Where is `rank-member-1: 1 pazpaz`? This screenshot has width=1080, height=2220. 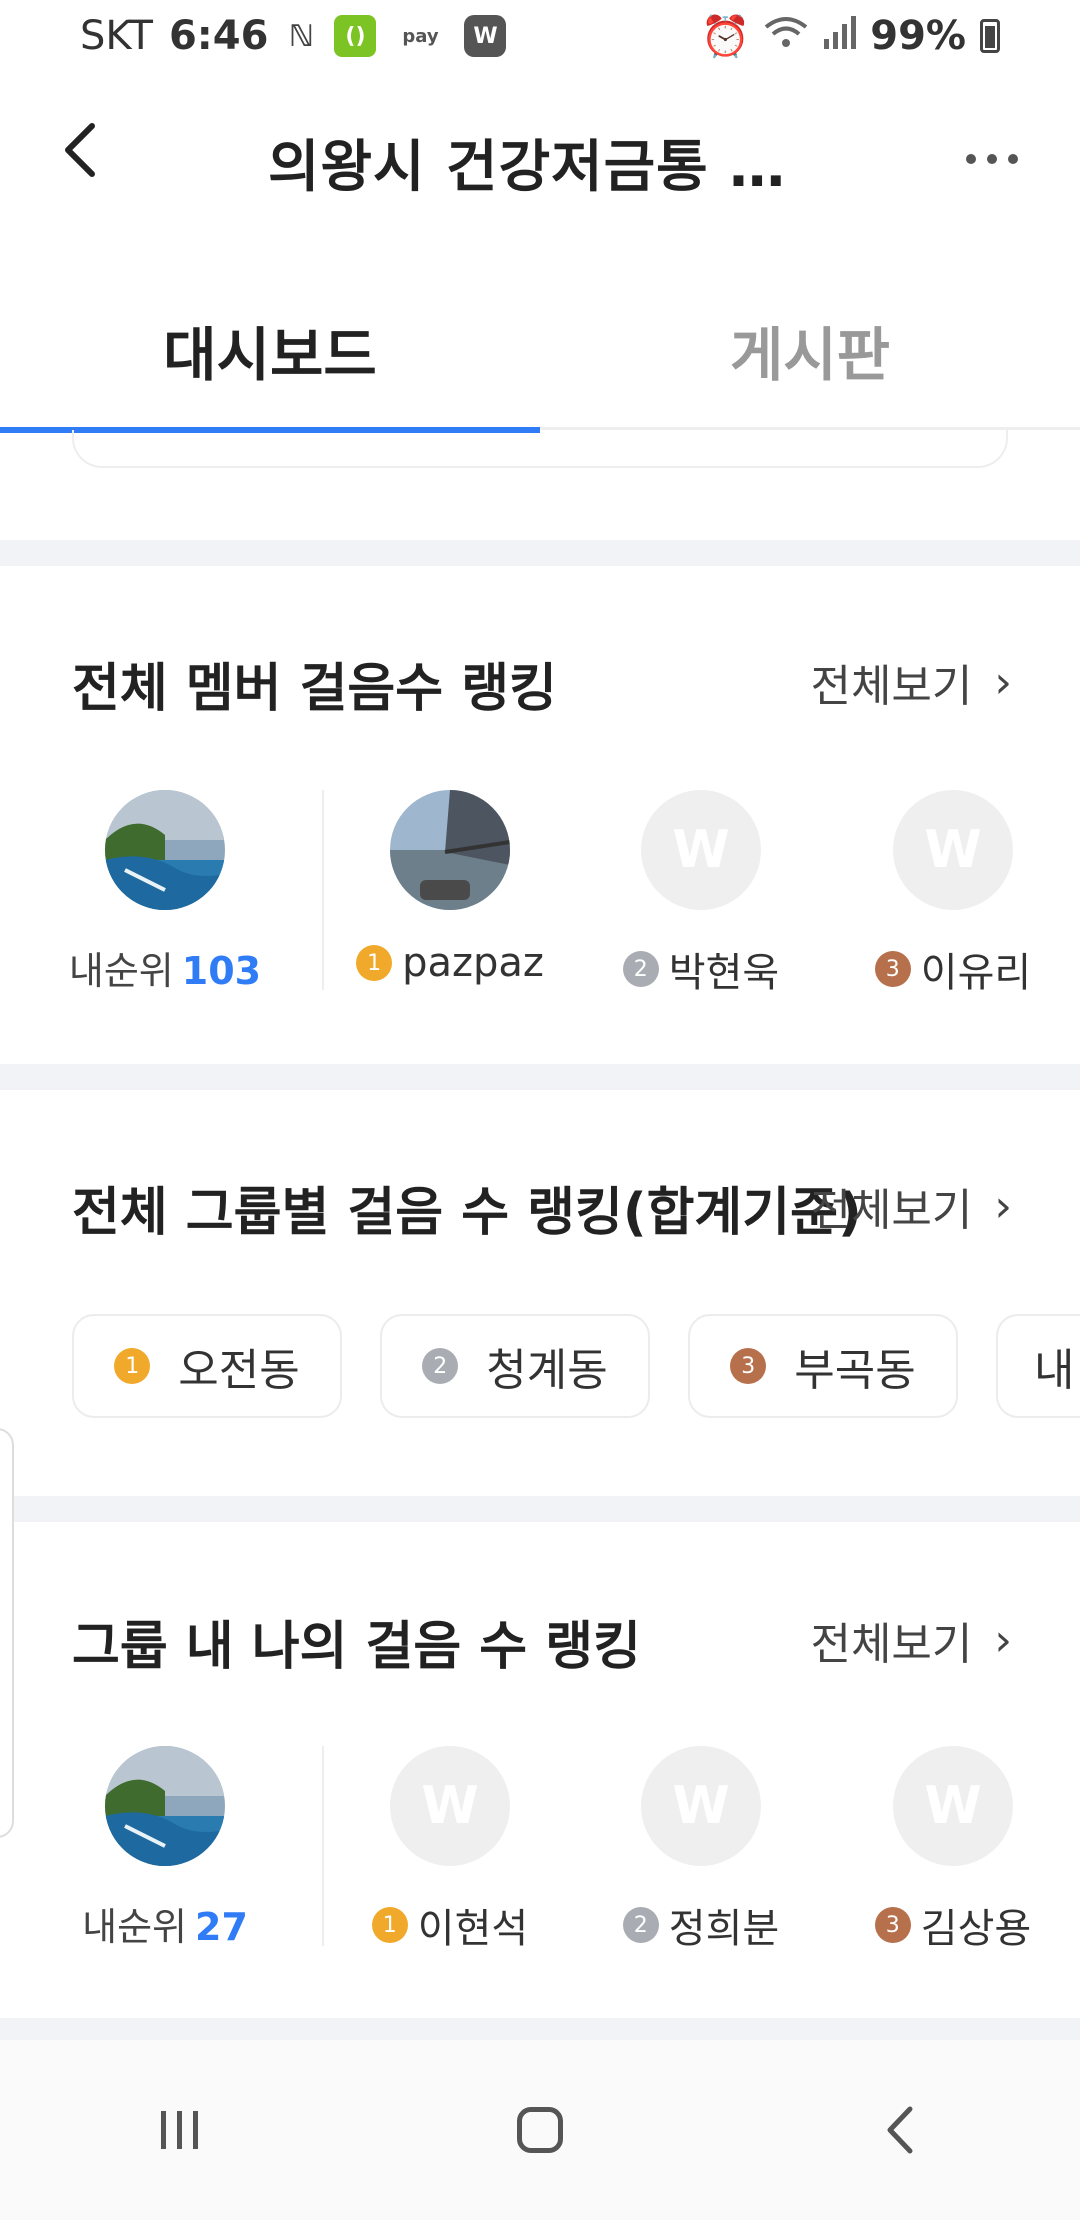
rank-member-1: 1 pazpaz is located at coordinates (450, 888).